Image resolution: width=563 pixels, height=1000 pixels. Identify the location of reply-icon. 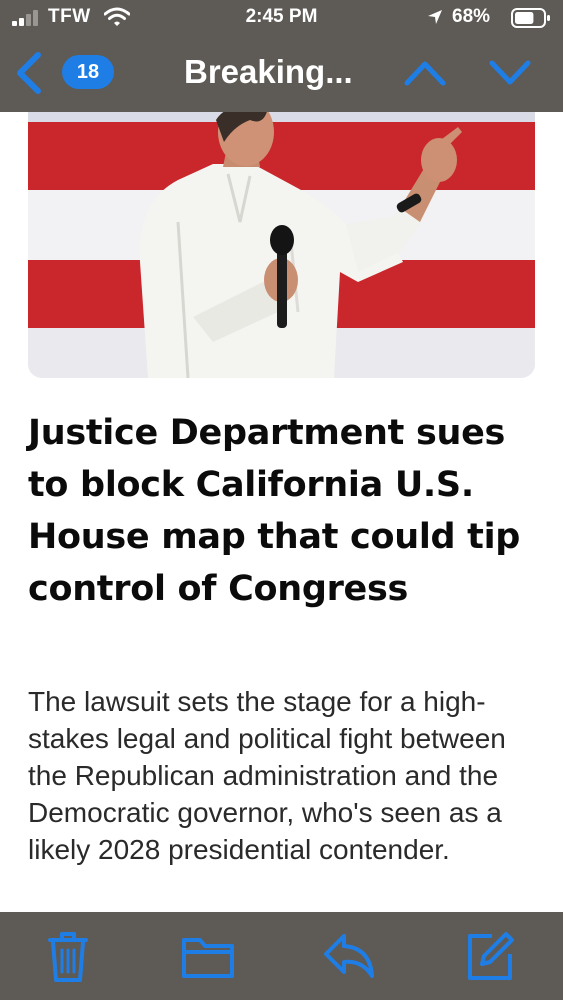
(349, 956).